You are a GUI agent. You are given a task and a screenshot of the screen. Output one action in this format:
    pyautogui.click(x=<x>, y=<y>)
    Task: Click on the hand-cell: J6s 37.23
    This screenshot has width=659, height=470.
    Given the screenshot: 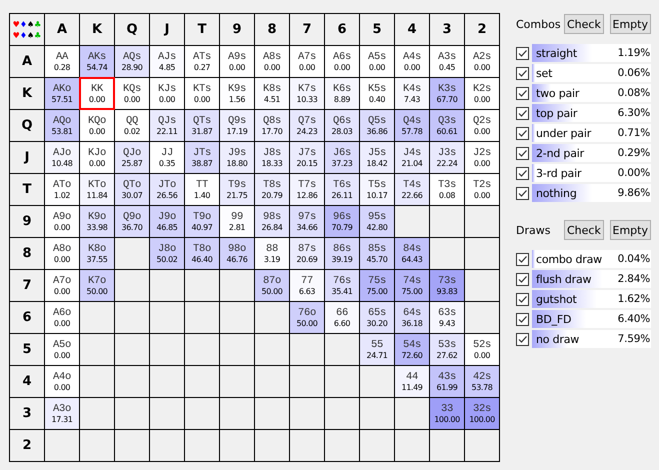 What is the action you would take?
    pyautogui.click(x=342, y=157)
    